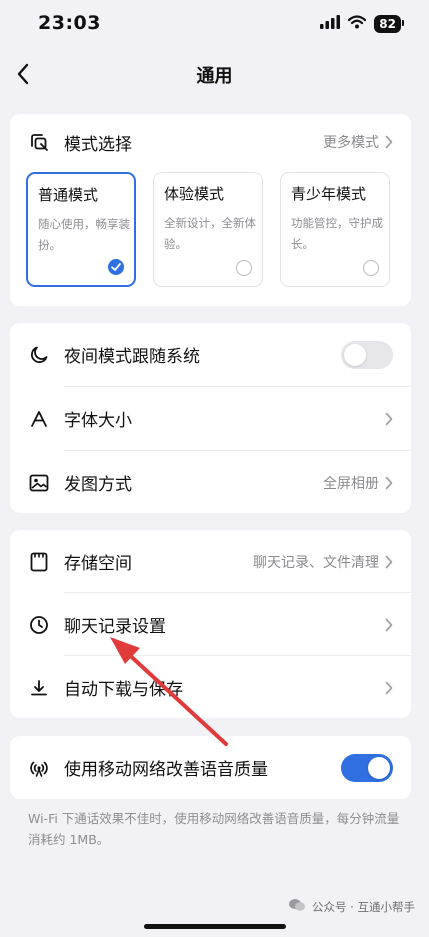 The width and height of the screenshot is (429, 937). Describe the element at coordinates (166, 770) in the screenshot. I see `network-voice-label: 使用移动网络改善语音质量` at that location.